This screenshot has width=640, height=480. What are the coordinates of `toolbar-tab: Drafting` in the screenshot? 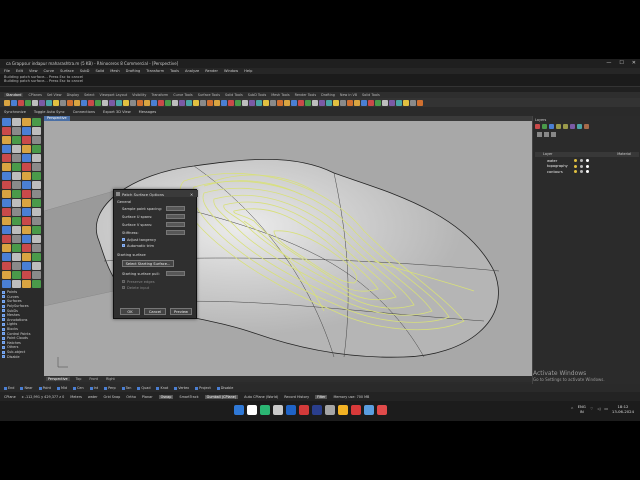 It's located at (328, 95).